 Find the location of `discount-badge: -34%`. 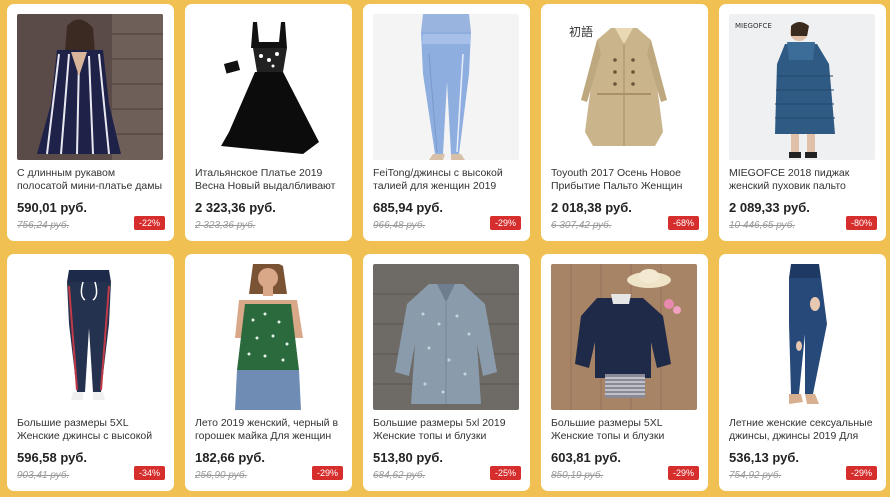

discount-badge: -34% is located at coordinates (149, 473).